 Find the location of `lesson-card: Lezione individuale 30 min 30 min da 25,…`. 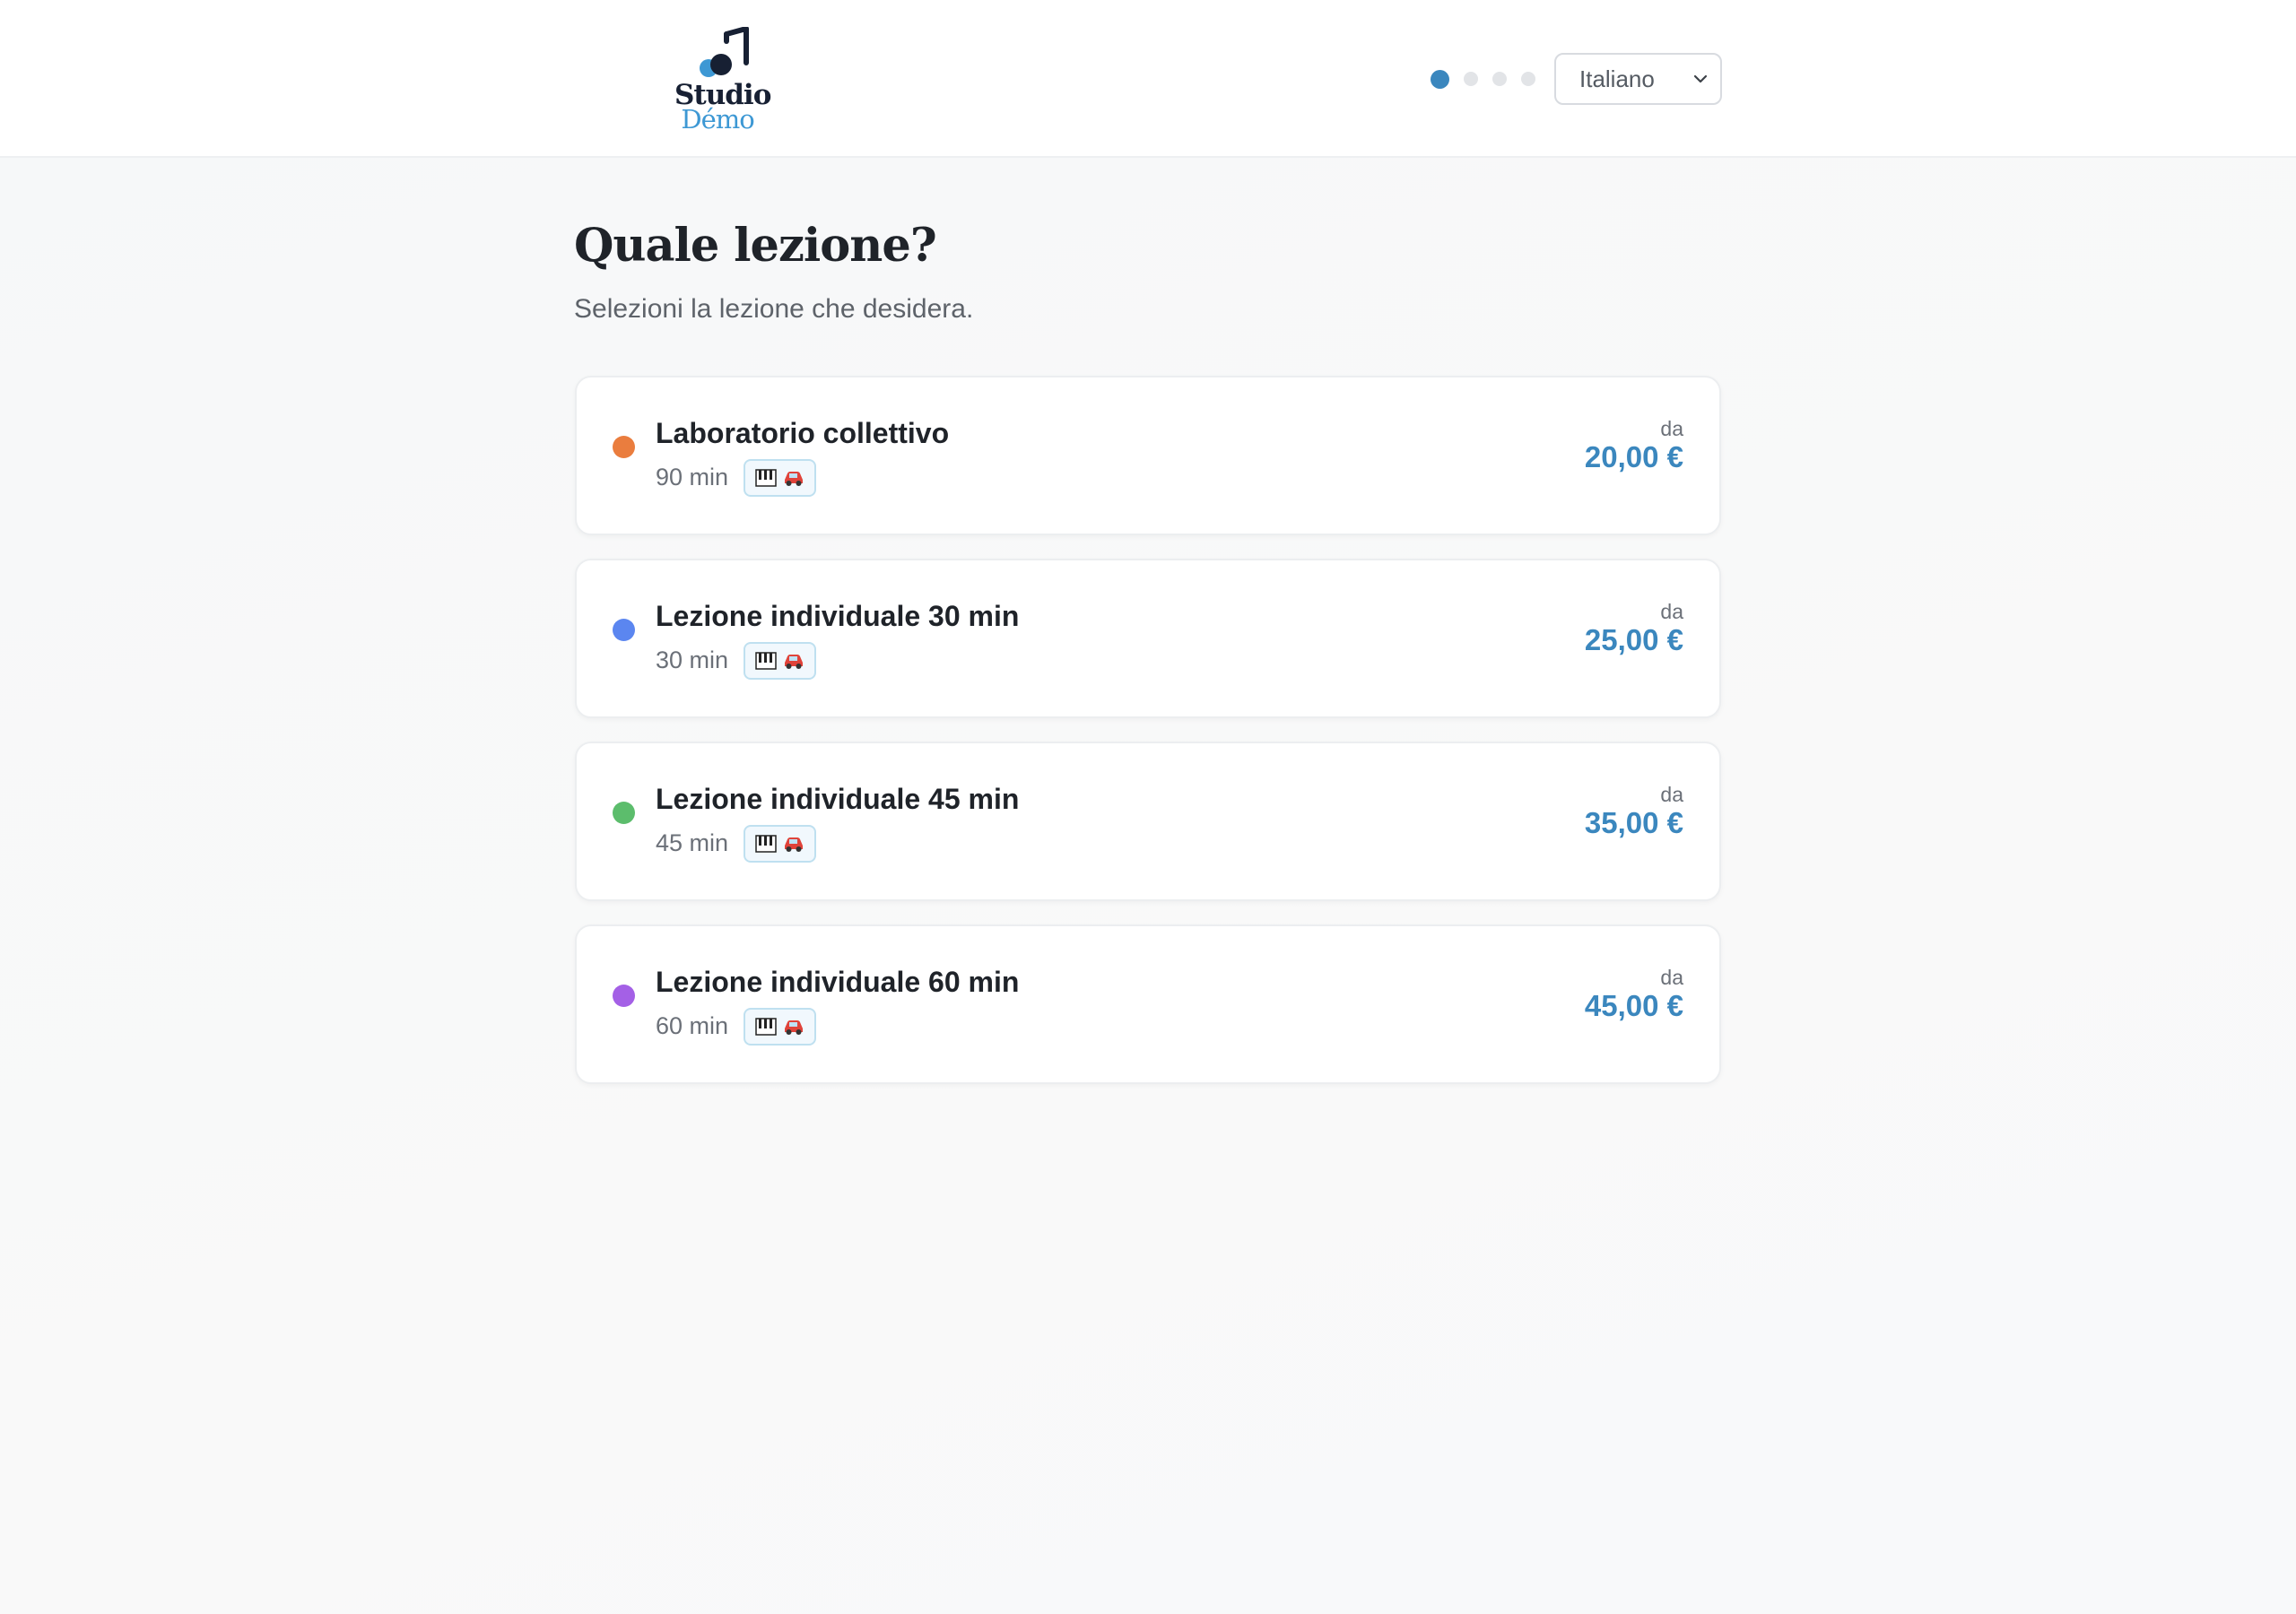

lesson-card: Lezione individuale 30 min 30 min da 25,… is located at coordinates (1148, 638).